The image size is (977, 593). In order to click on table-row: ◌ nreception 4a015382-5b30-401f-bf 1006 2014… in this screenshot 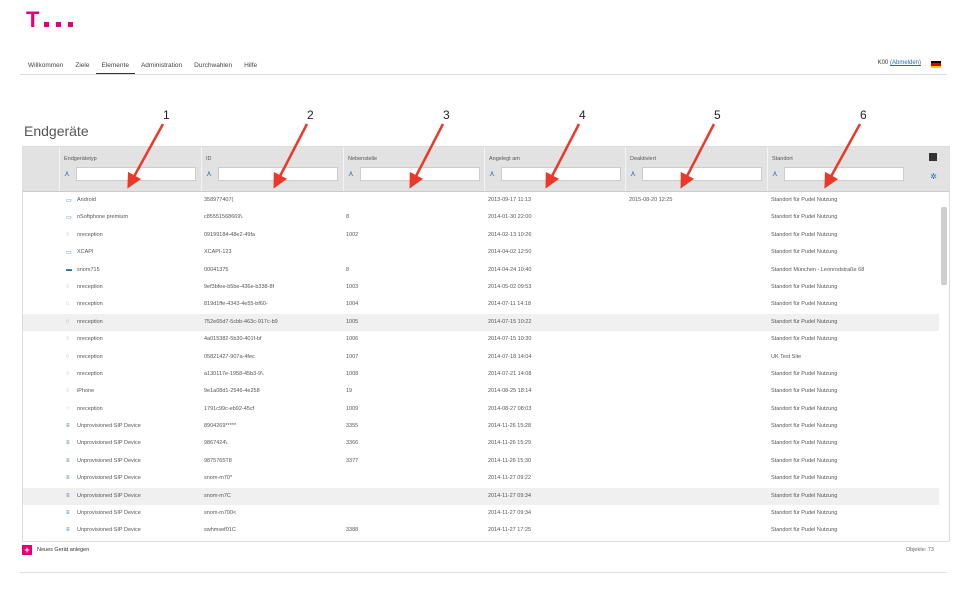, I will do `click(481, 339)`.